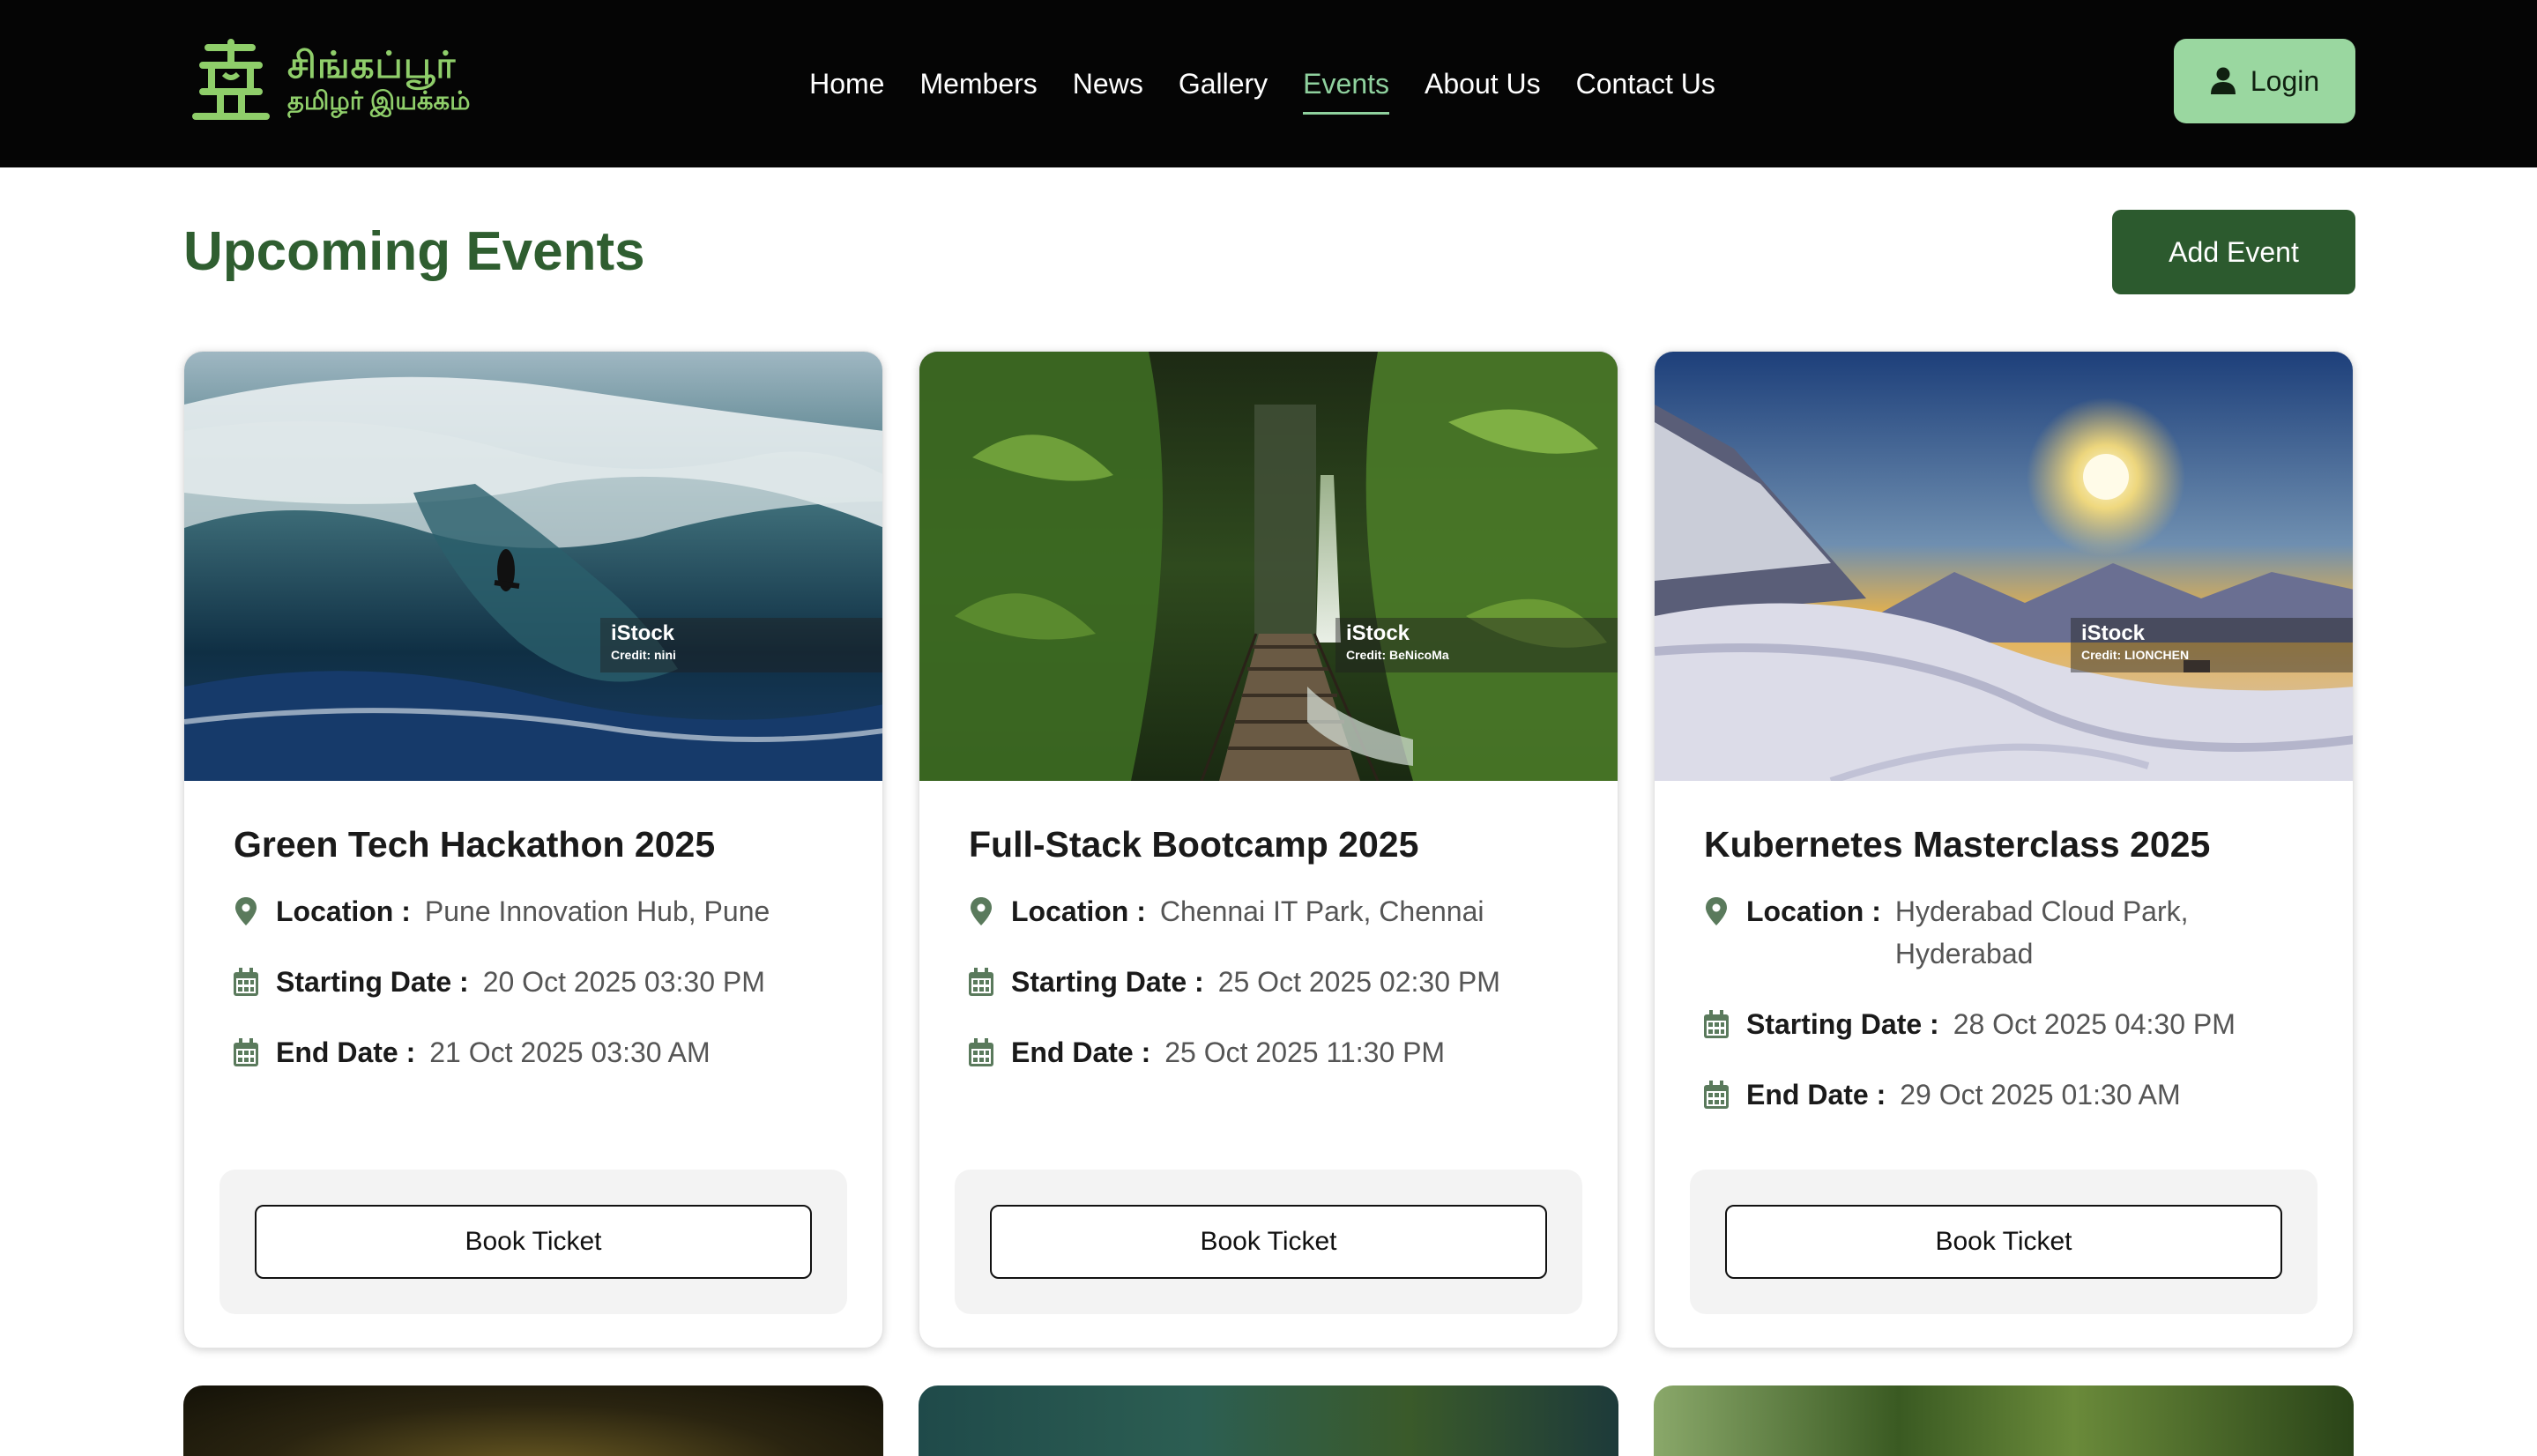 This screenshot has height=1456, width=2537. Describe the element at coordinates (741, 645) in the screenshot. I see `watermark: iStock Credit: nini` at that location.